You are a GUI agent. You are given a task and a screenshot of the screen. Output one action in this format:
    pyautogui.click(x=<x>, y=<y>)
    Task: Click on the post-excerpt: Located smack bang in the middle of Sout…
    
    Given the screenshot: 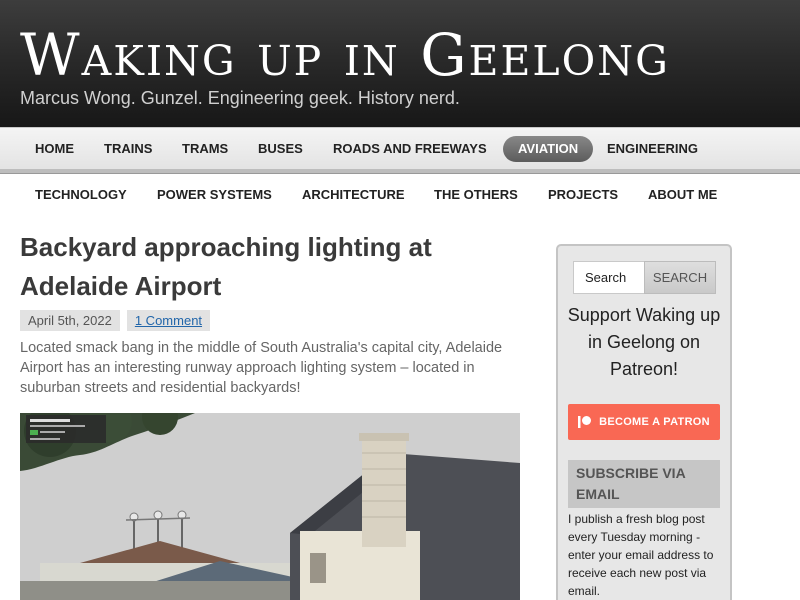 What is the action you would take?
    pyautogui.click(x=261, y=368)
    